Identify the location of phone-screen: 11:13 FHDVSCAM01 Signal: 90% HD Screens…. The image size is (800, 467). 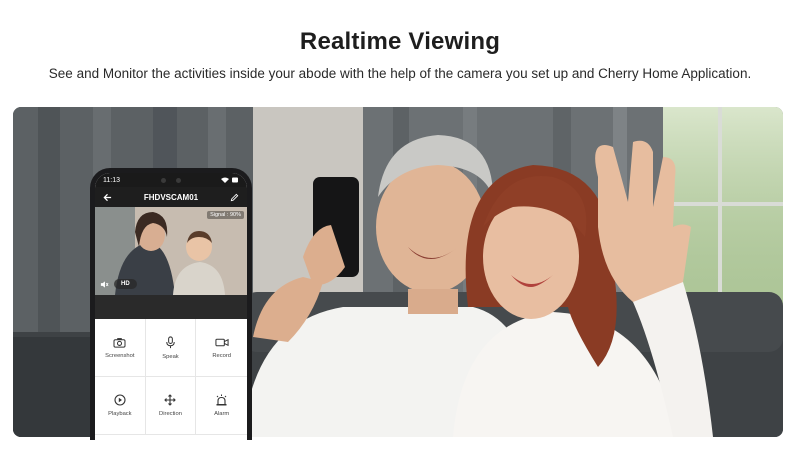
(171, 306).